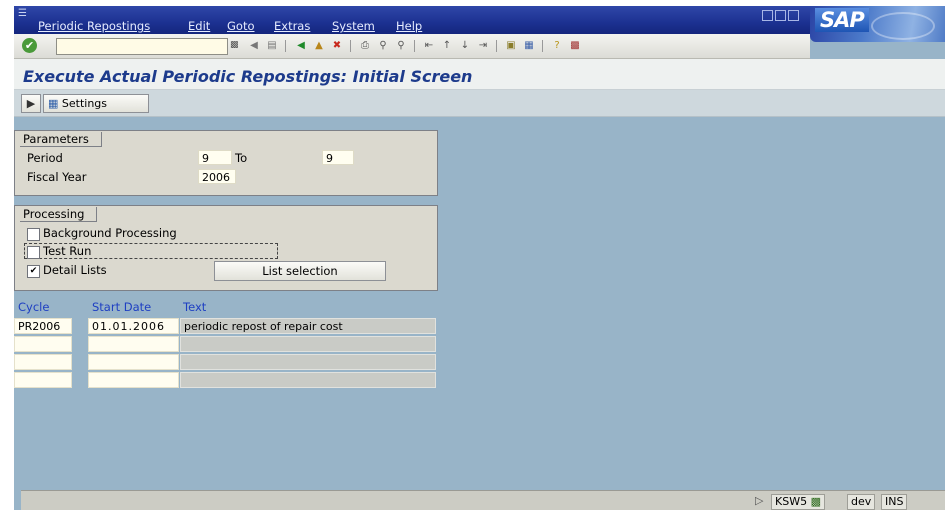 The width and height of the screenshot is (945, 510). What do you see at coordinates (67, 251) in the screenshot?
I see `test-run-label: Test Run` at bounding box center [67, 251].